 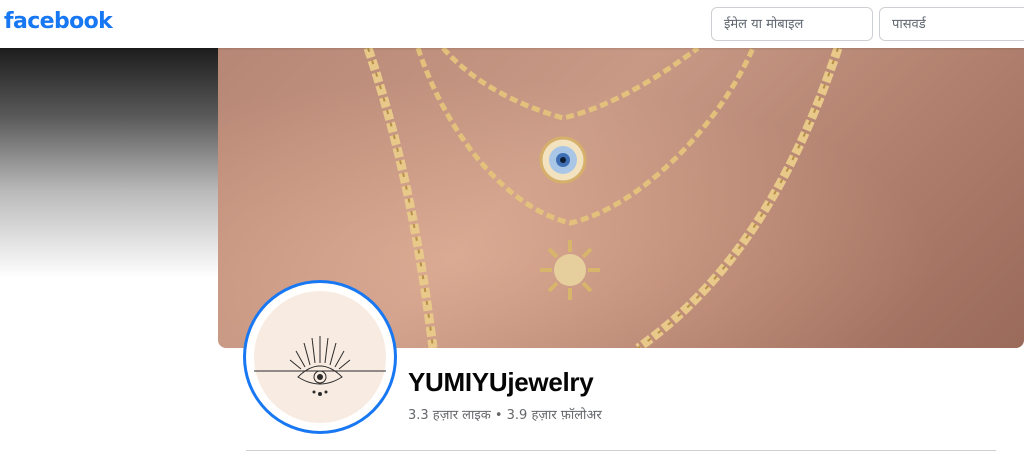 What do you see at coordinates (621, 450) in the screenshot?
I see `header-divider` at bounding box center [621, 450].